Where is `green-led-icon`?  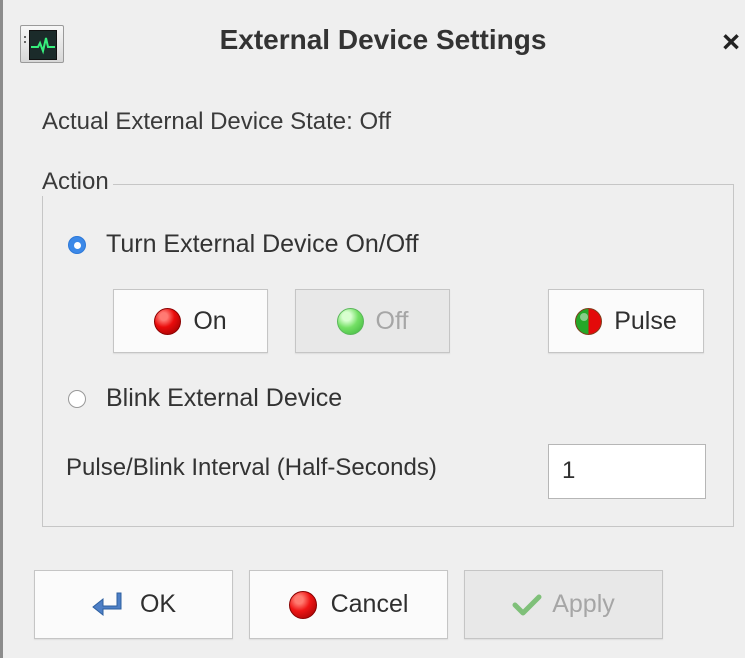
green-led-icon is located at coordinates (350, 321).